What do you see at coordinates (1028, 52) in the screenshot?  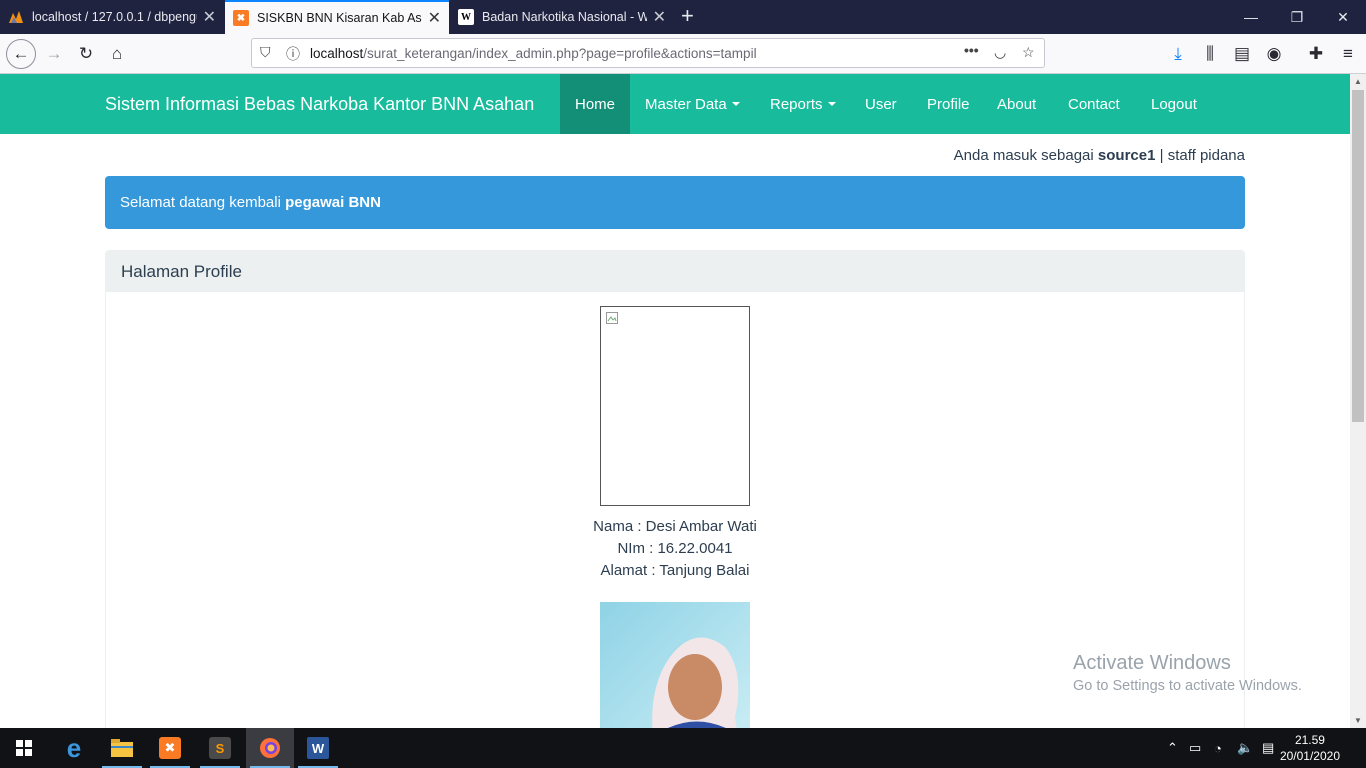 I see `bookmark-star-icon: ☆` at bounding box center [1028, 52].